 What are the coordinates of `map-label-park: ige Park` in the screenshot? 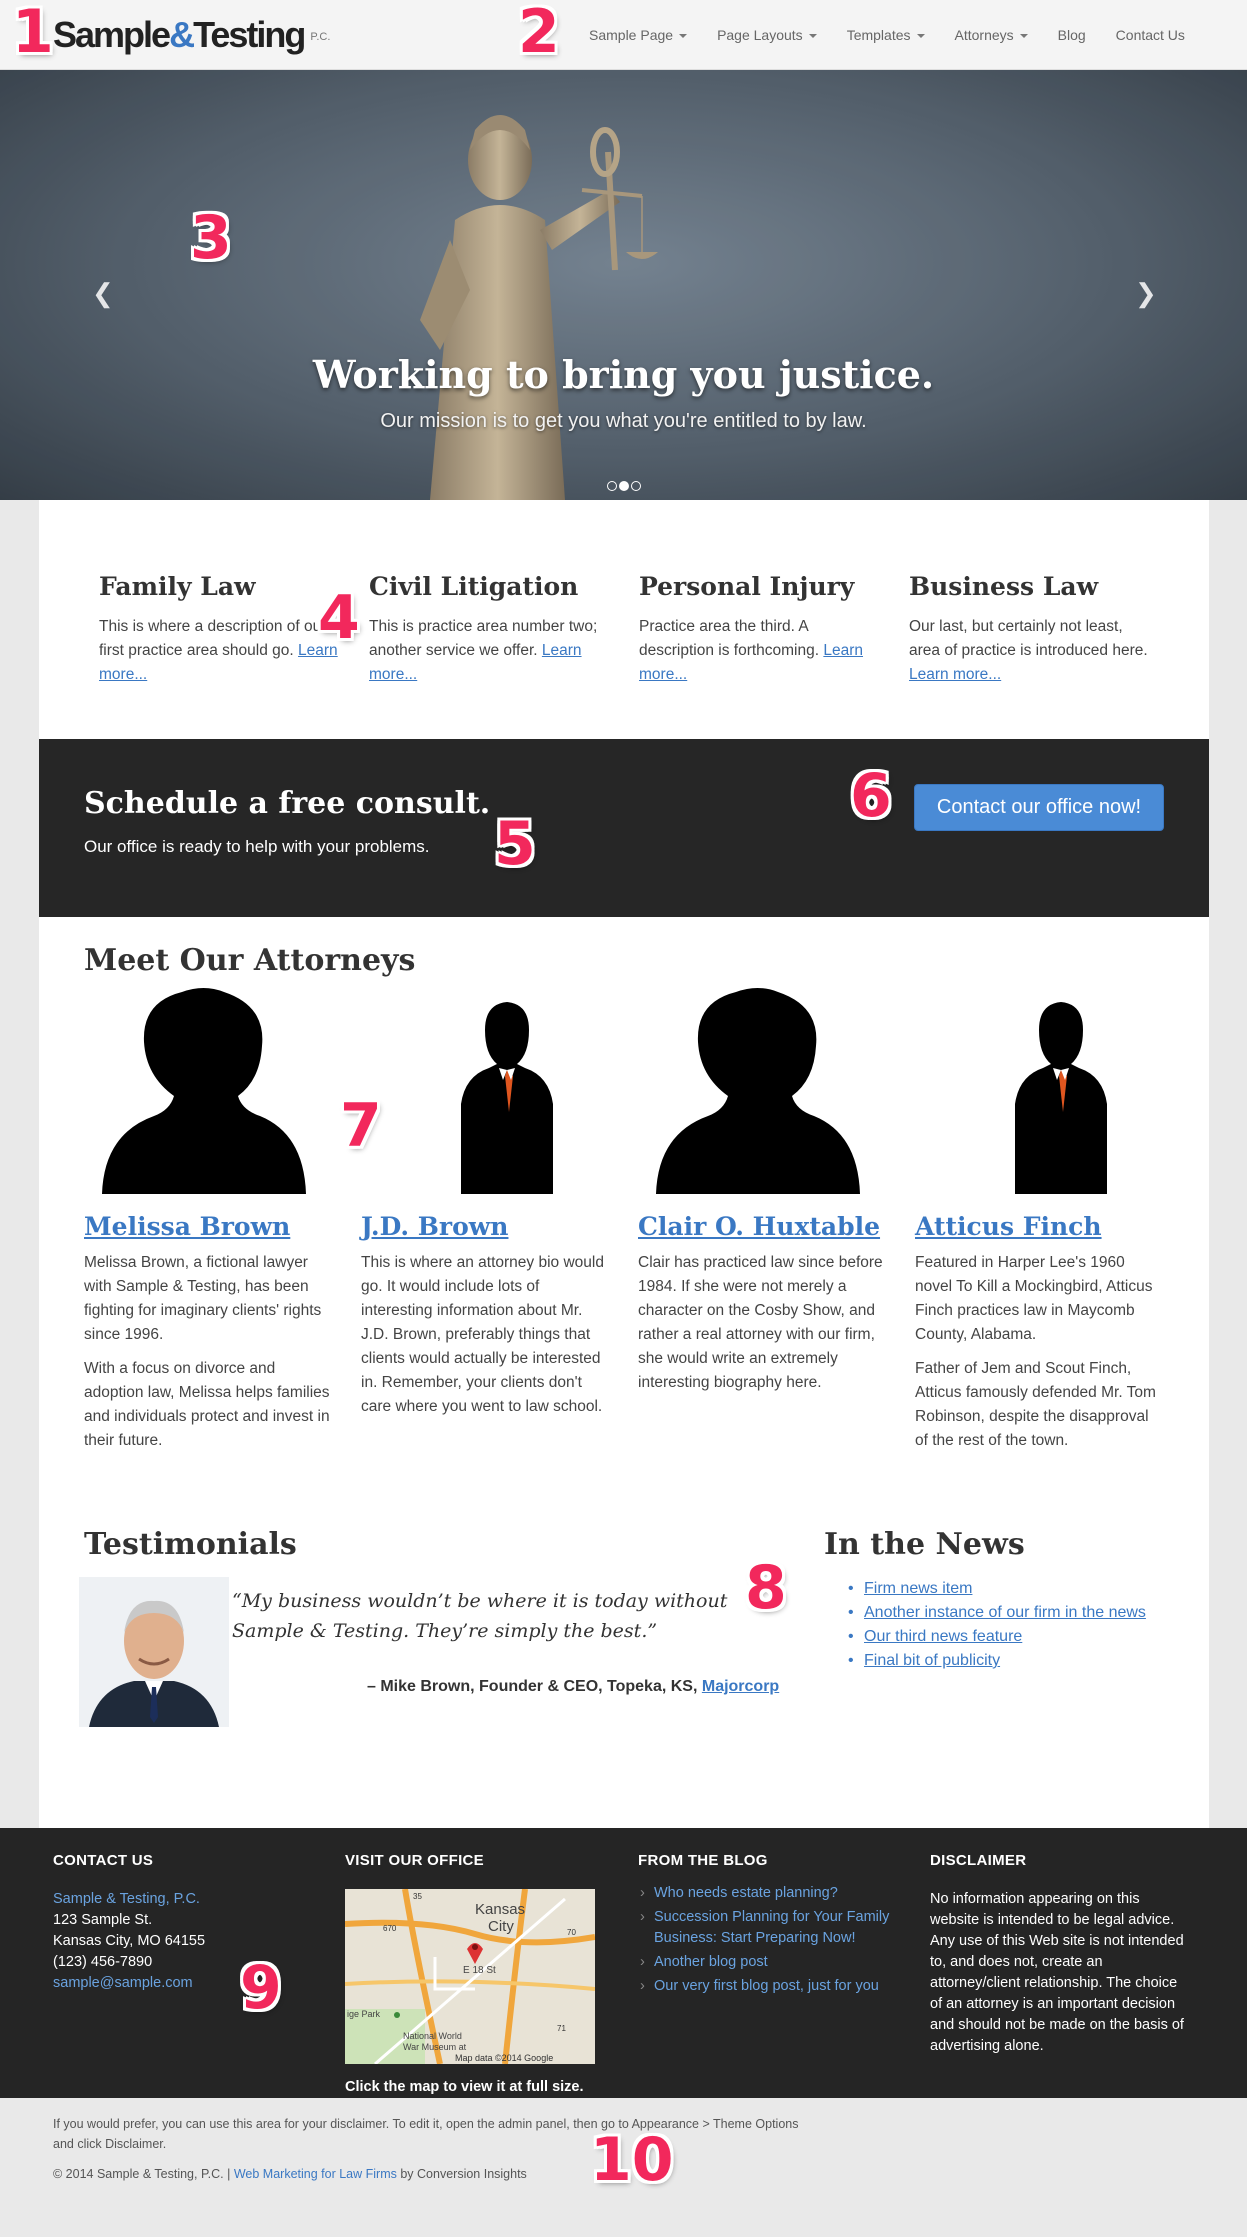 It's located at (364, 2014).